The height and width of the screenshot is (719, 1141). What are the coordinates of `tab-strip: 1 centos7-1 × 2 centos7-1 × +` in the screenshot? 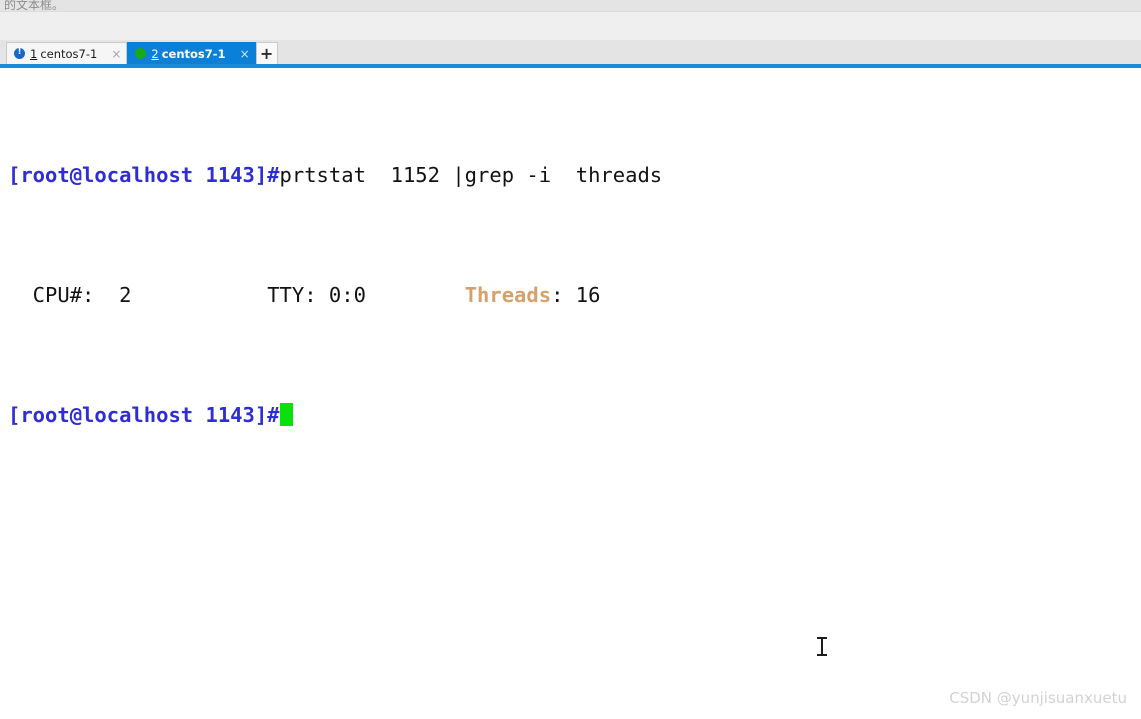 It's located at (142, 53).